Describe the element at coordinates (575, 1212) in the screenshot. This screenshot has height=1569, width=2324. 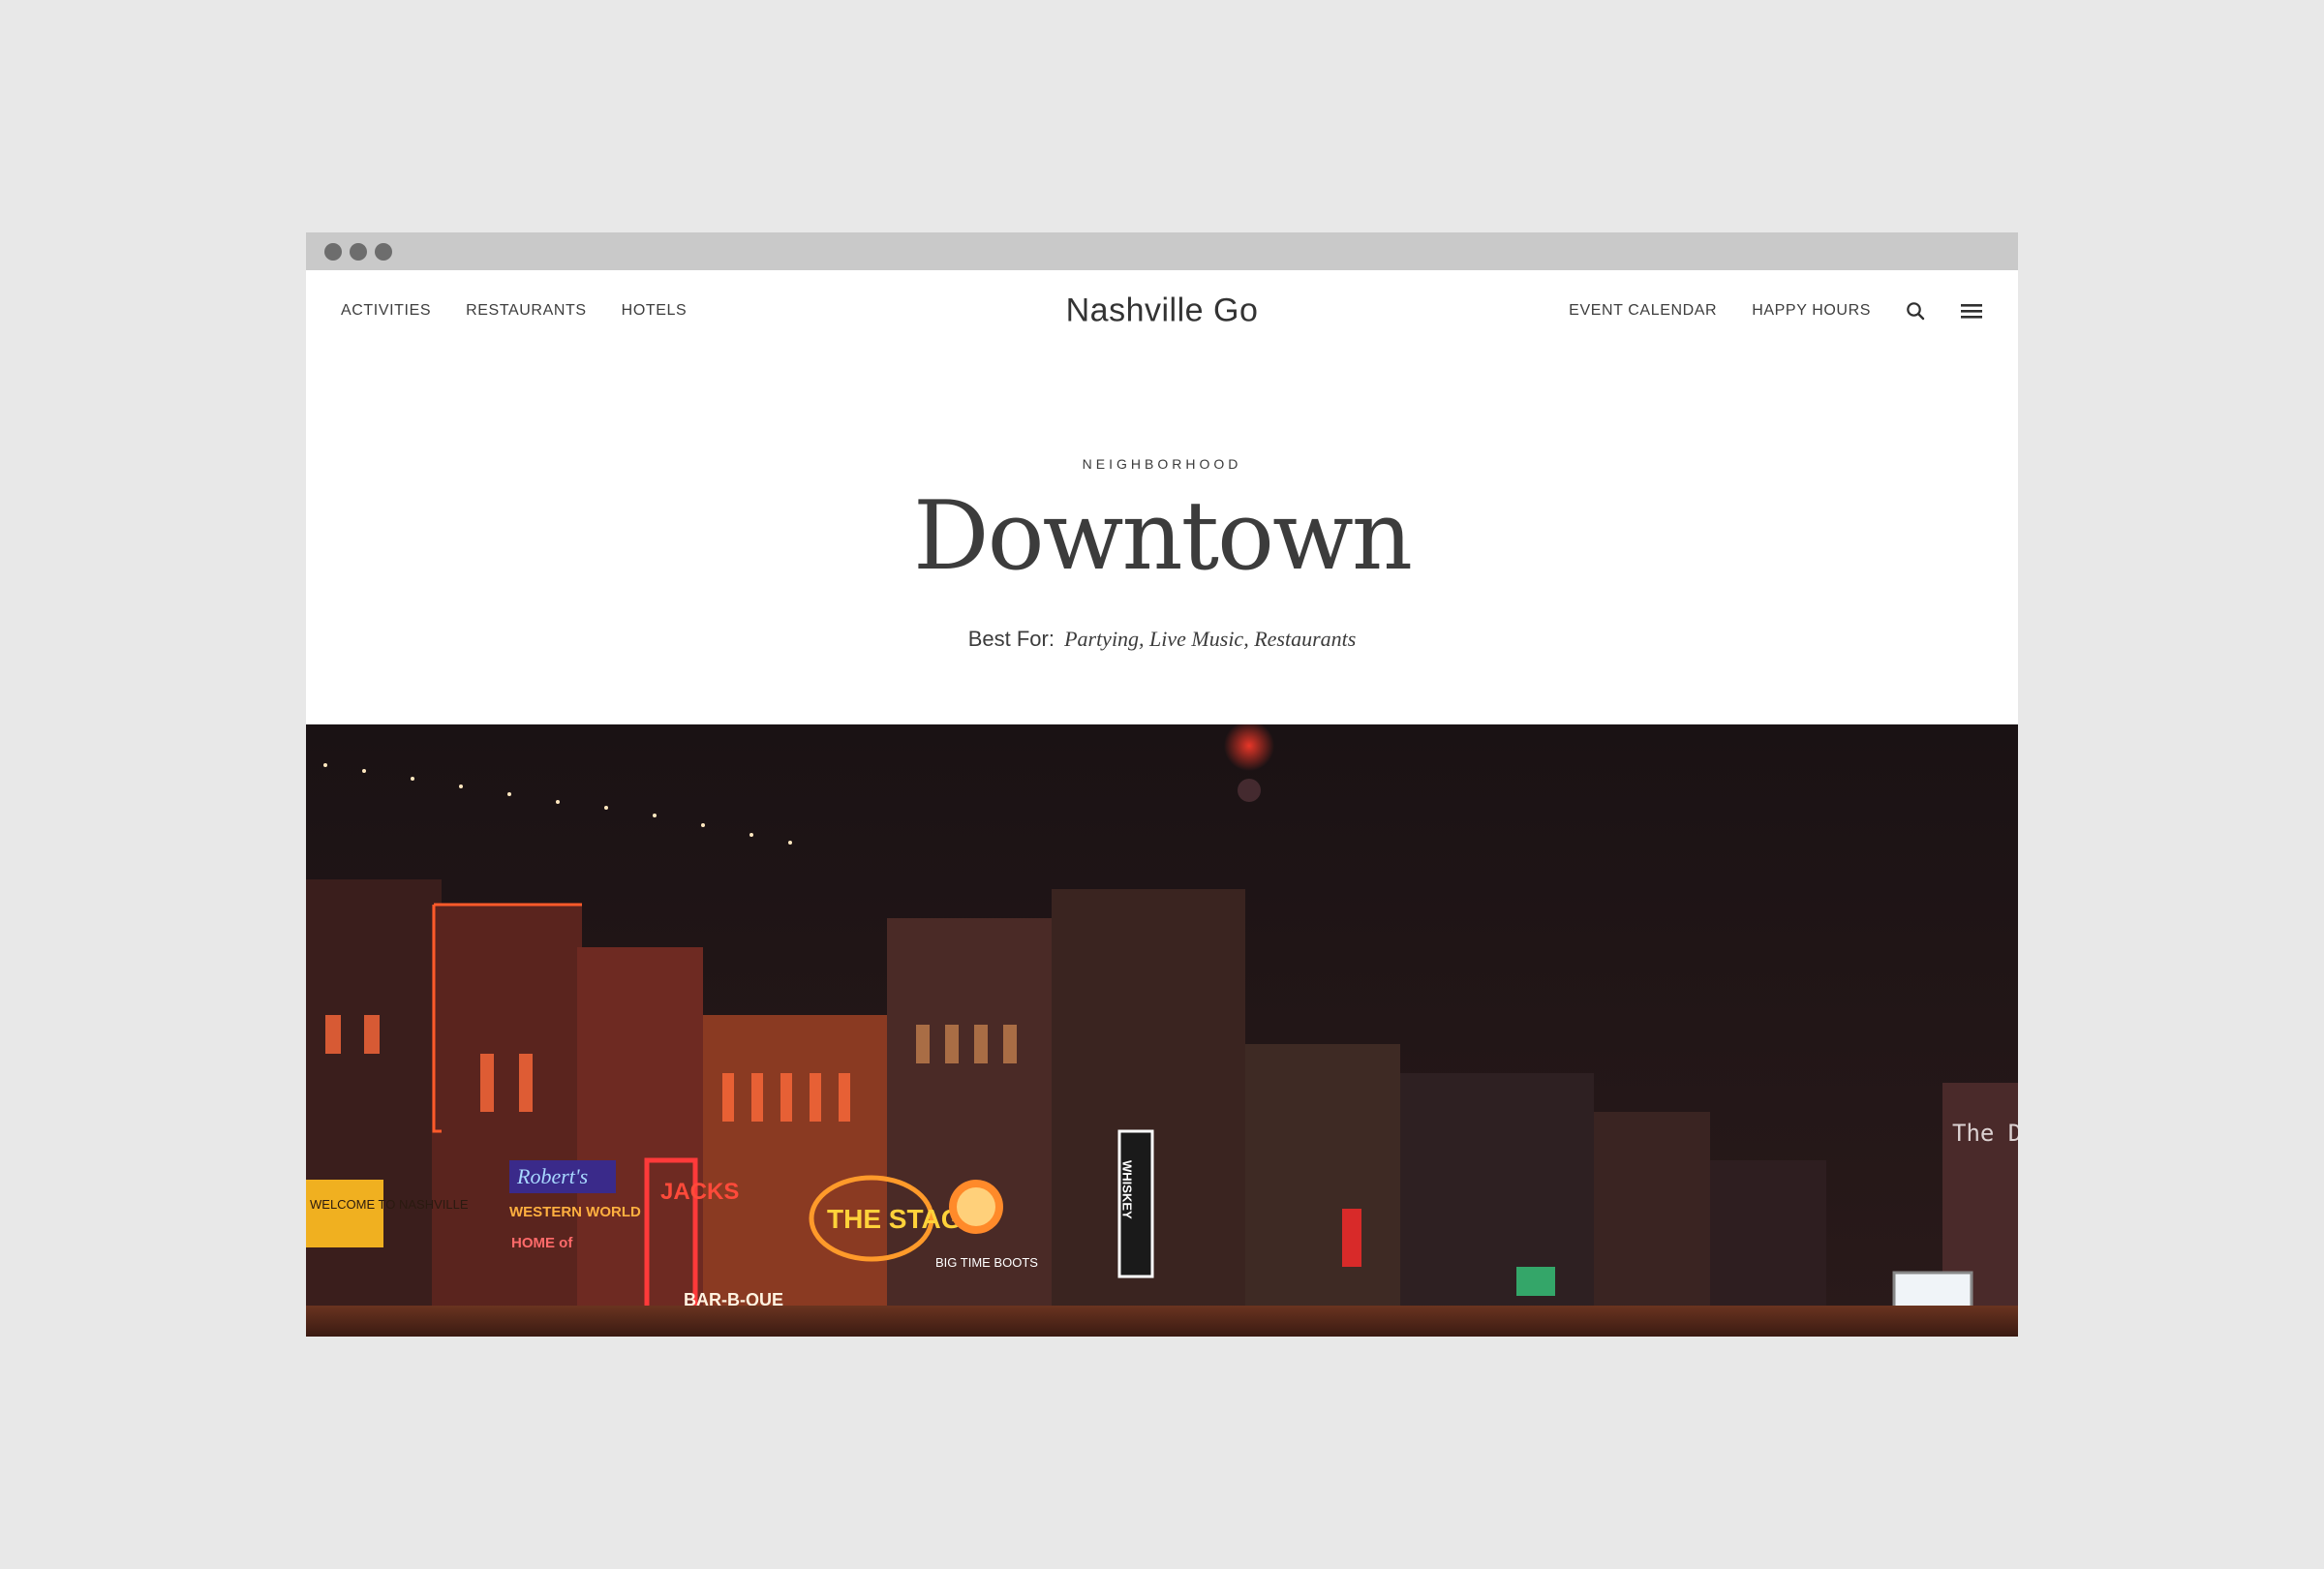
I see `sign-western-world: WESTERN WORLD` at that location.